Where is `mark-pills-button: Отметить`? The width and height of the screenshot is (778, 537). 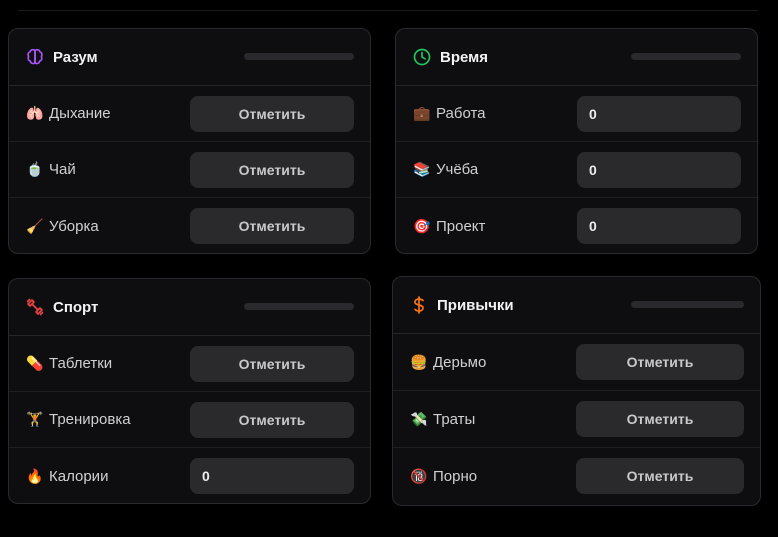
mark-pills-button: Отметить is located at coordinates (272, 364).